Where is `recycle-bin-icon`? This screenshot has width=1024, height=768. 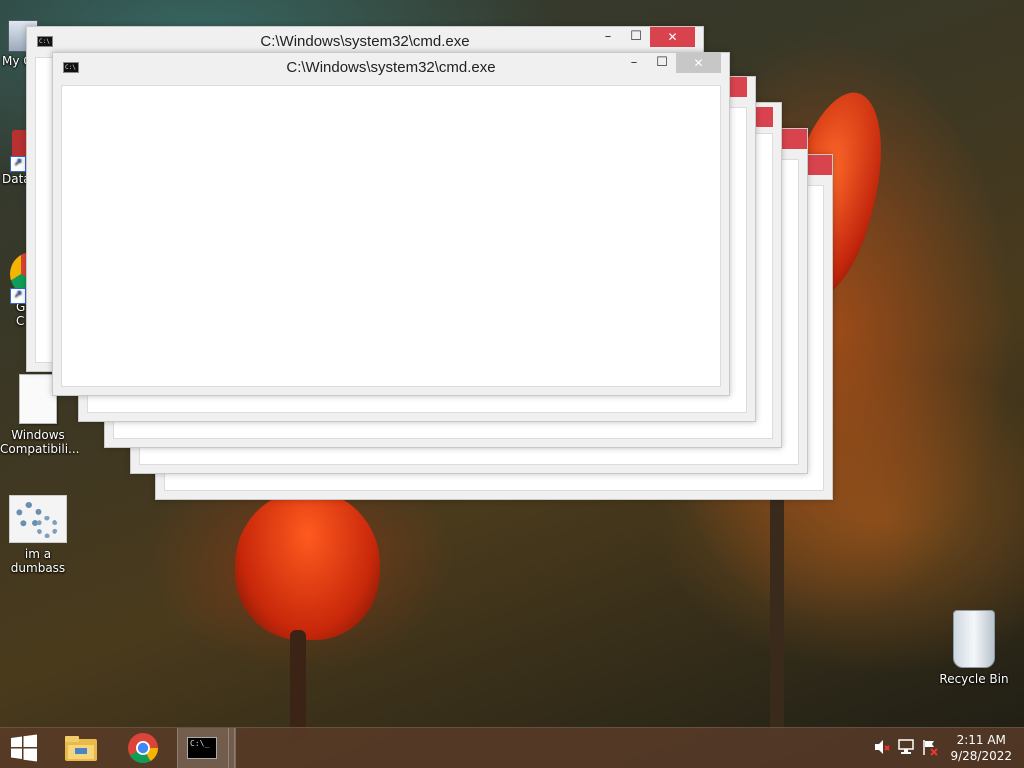 recycle-bin-icon is located at coordinates (974, 639).